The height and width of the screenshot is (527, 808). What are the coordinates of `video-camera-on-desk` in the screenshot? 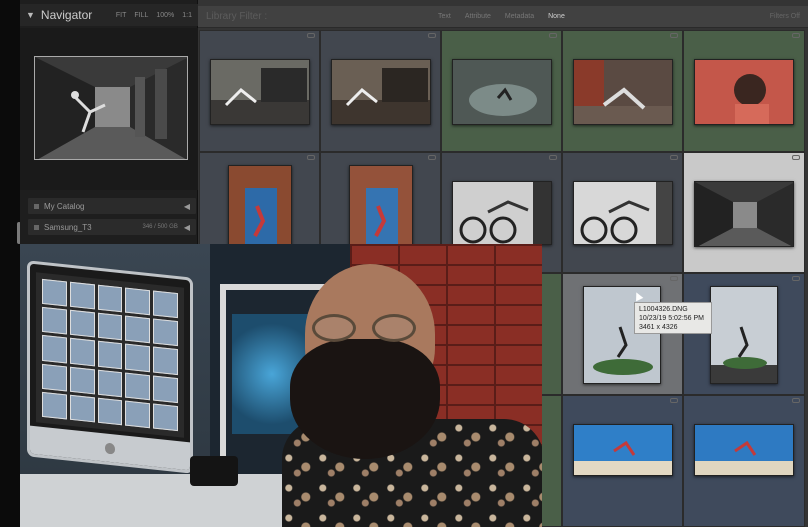 It's located at (214, 471).